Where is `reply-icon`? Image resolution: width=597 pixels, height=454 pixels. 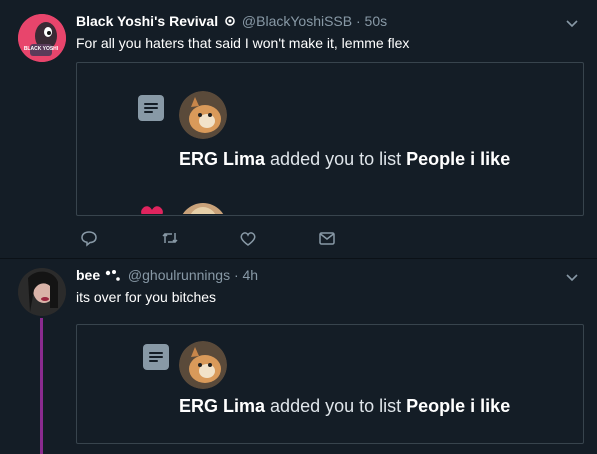
reply-icon is located at coordinates (89, 238).